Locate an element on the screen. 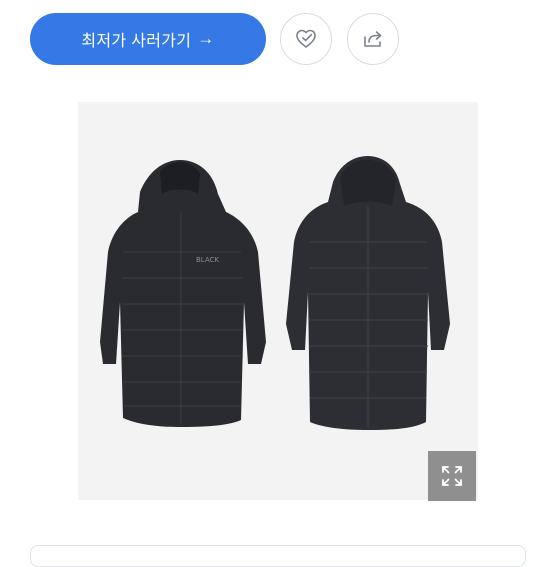  share-button is located at coordinates (373, 39).